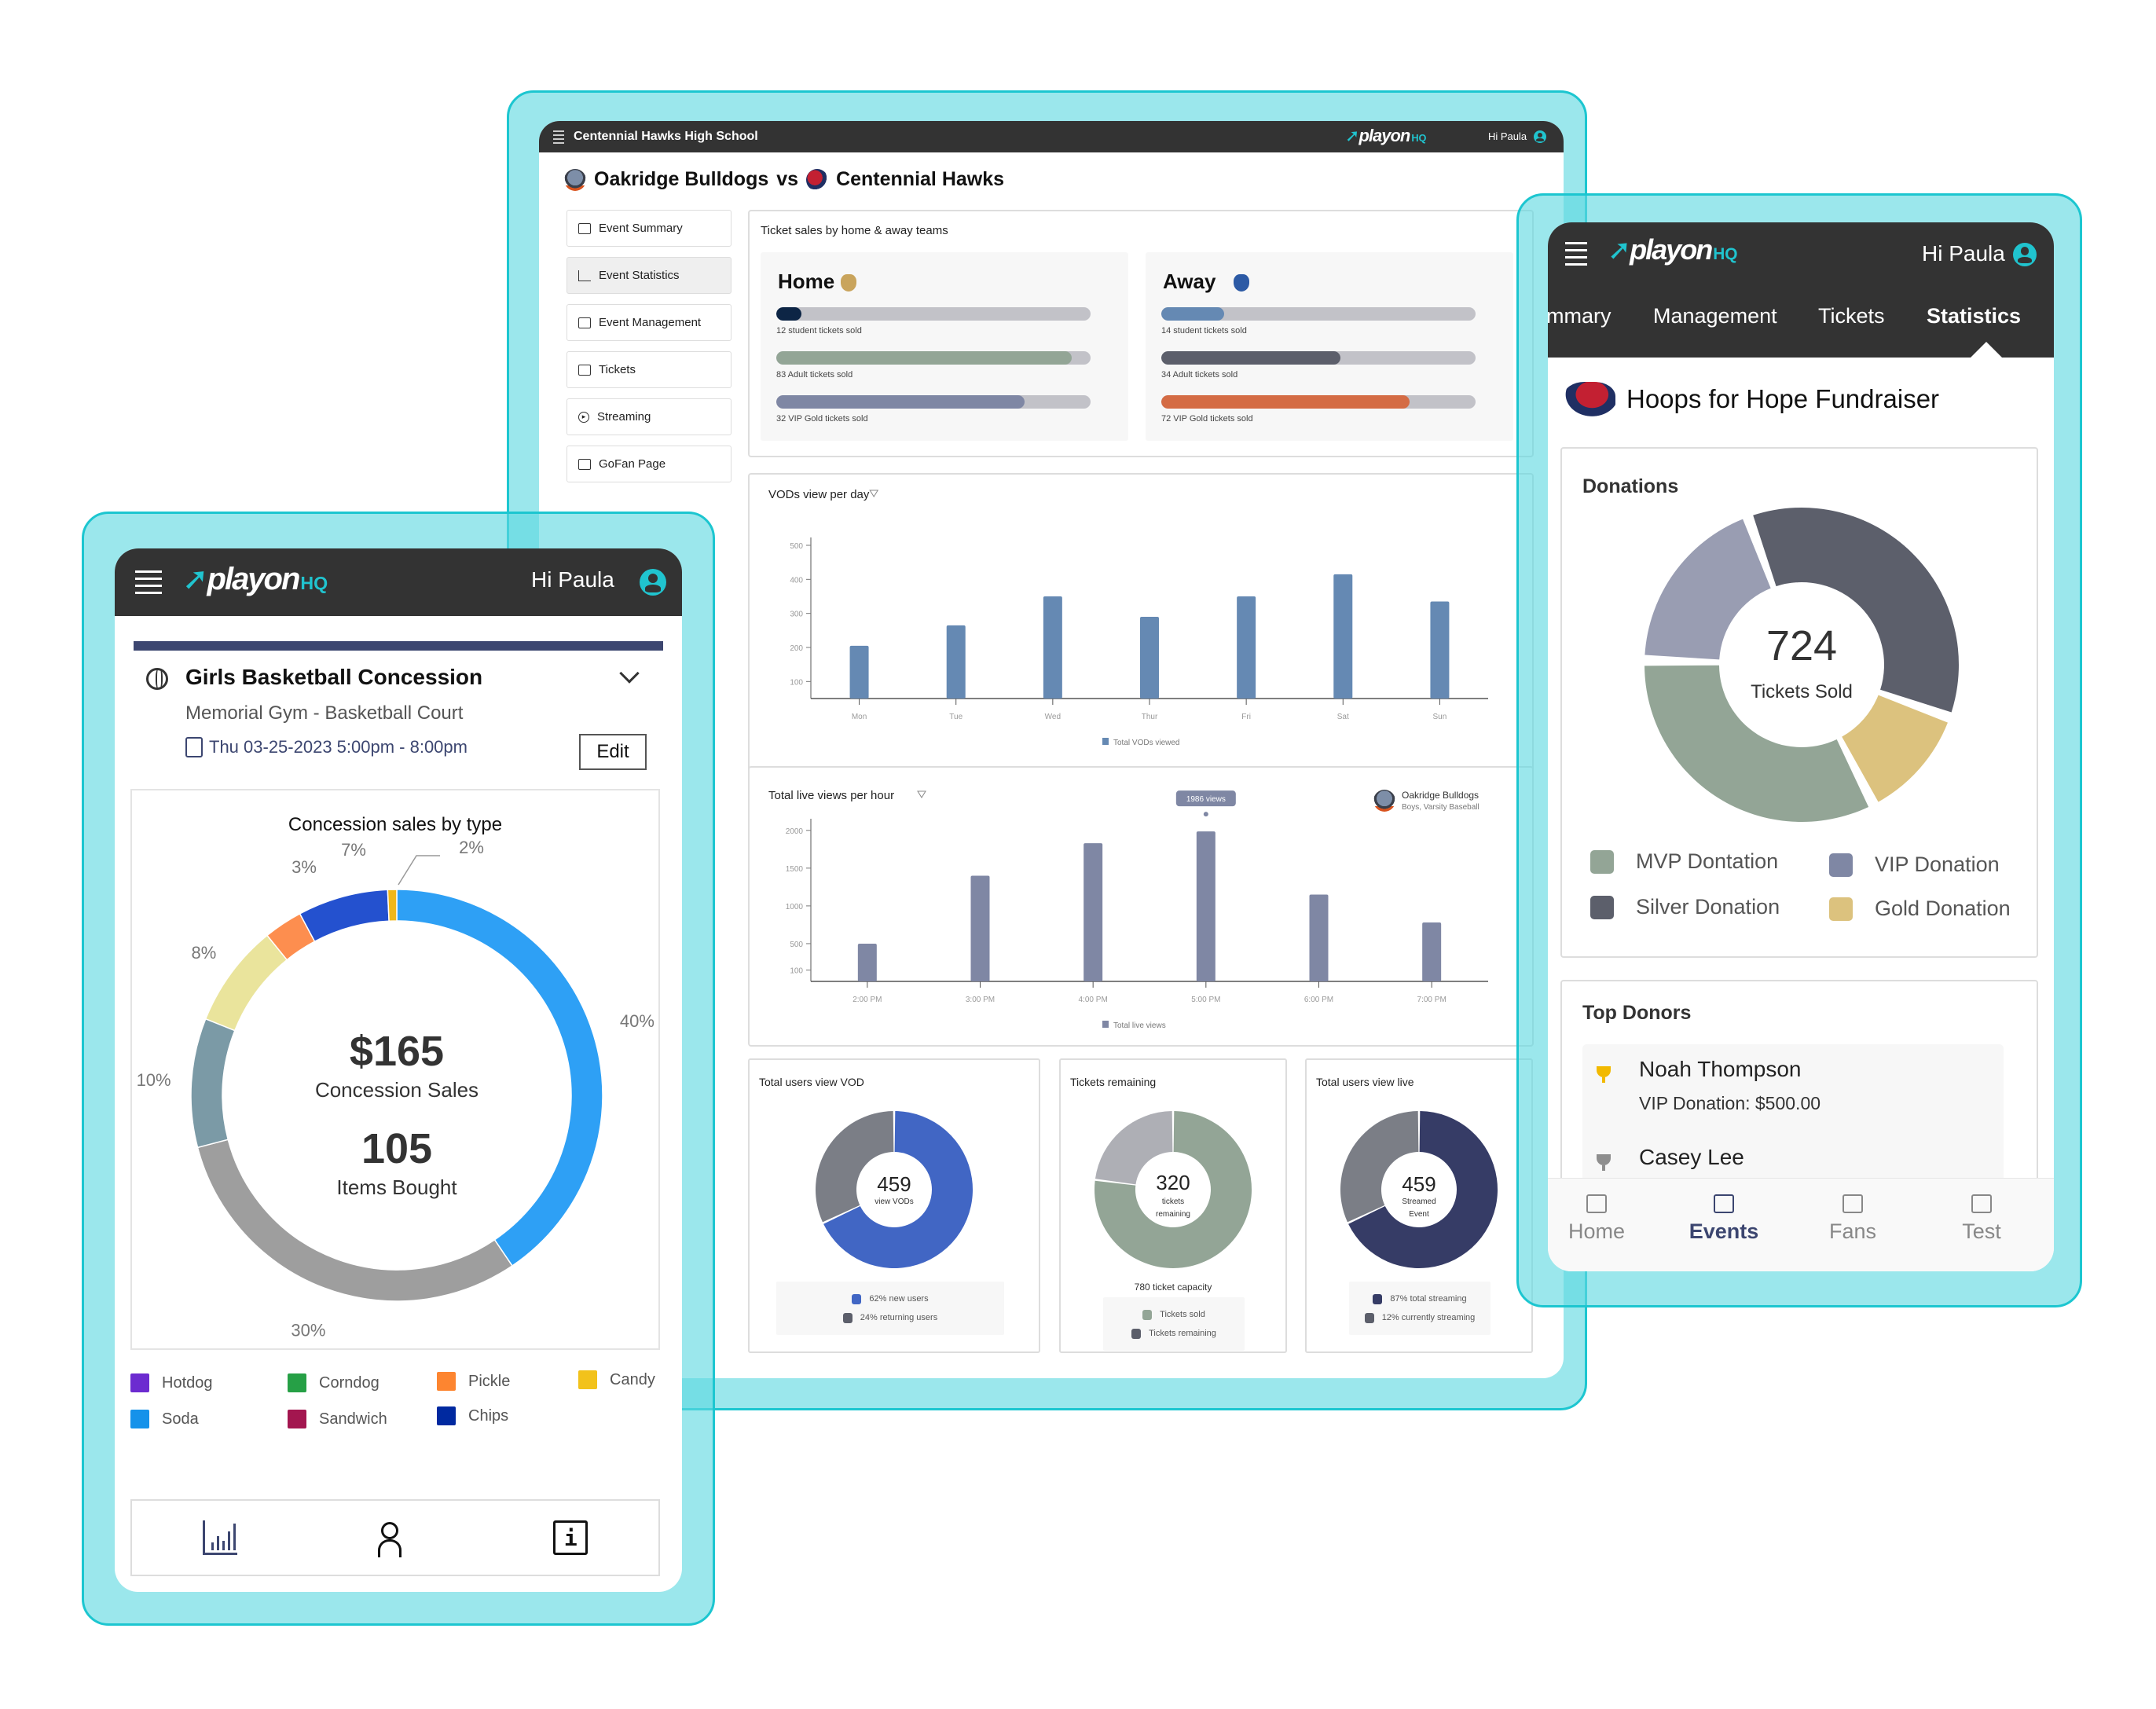 The width and height of the screenshot is (2156, 1709). I want to click on tab-management: Management, so click(1715, 316).